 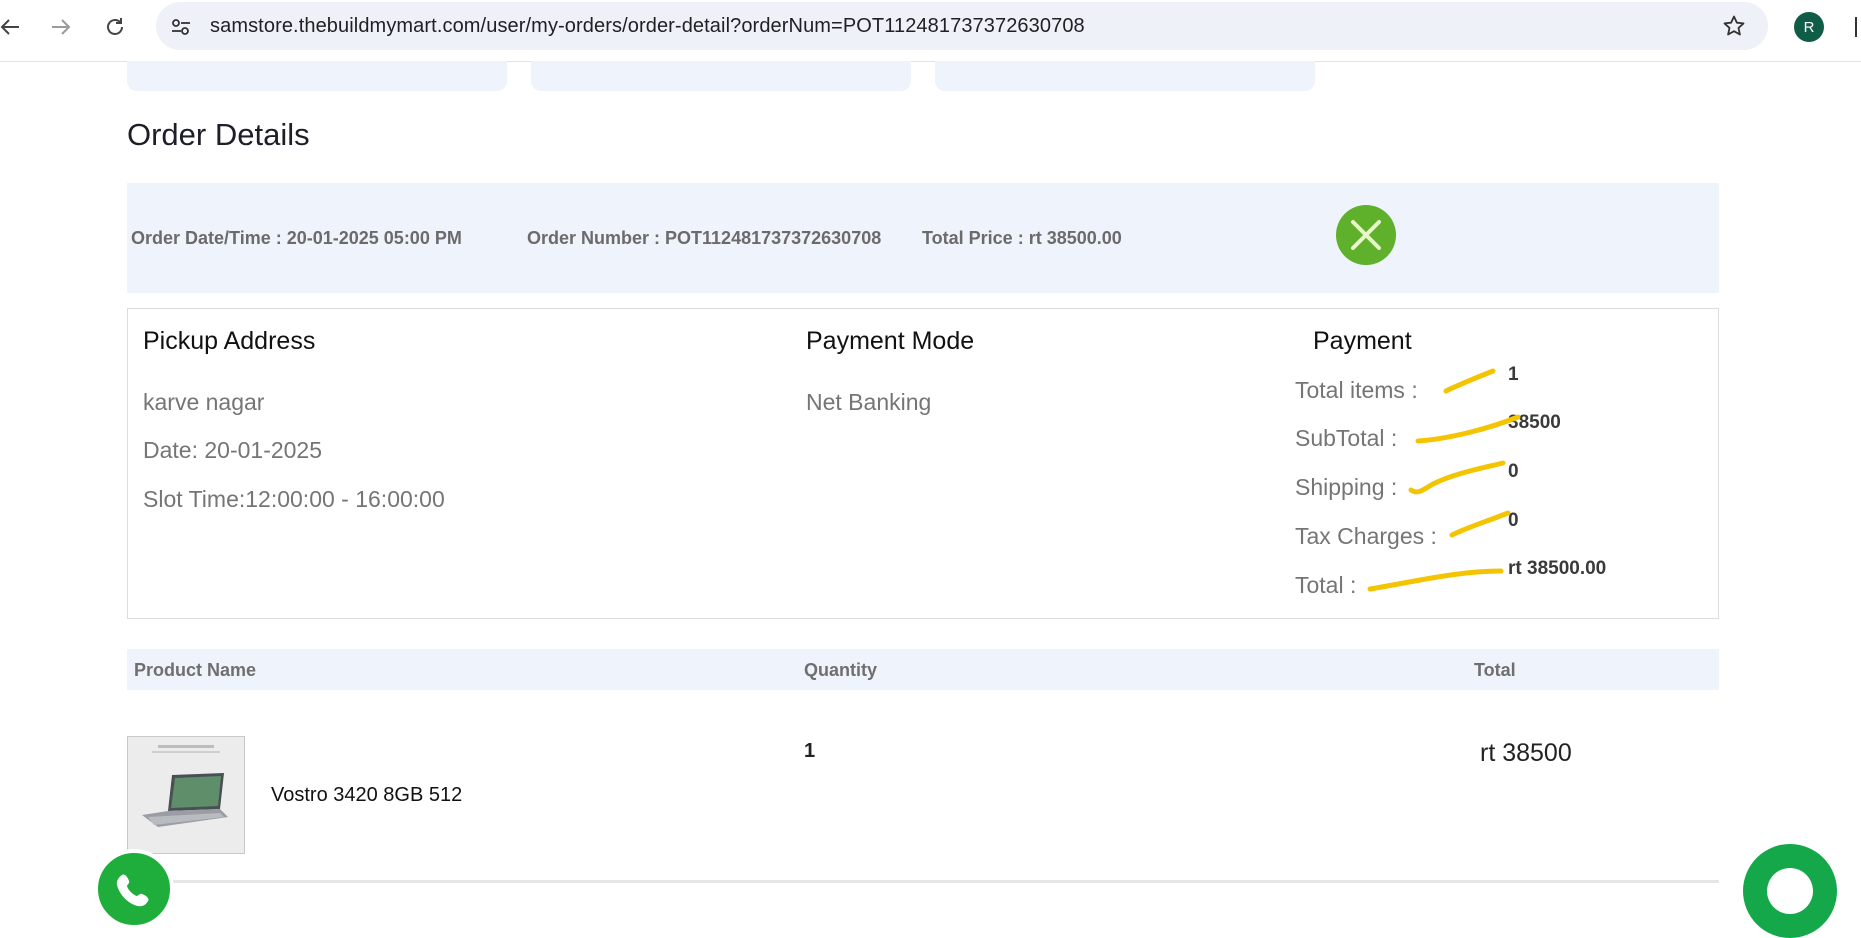 What do you see at coordinates (296, 238) in the screenshot?
I see `order-date: Order Date/Time : 20-01-2025 05:00 PM` at bounding box center [296, 238].